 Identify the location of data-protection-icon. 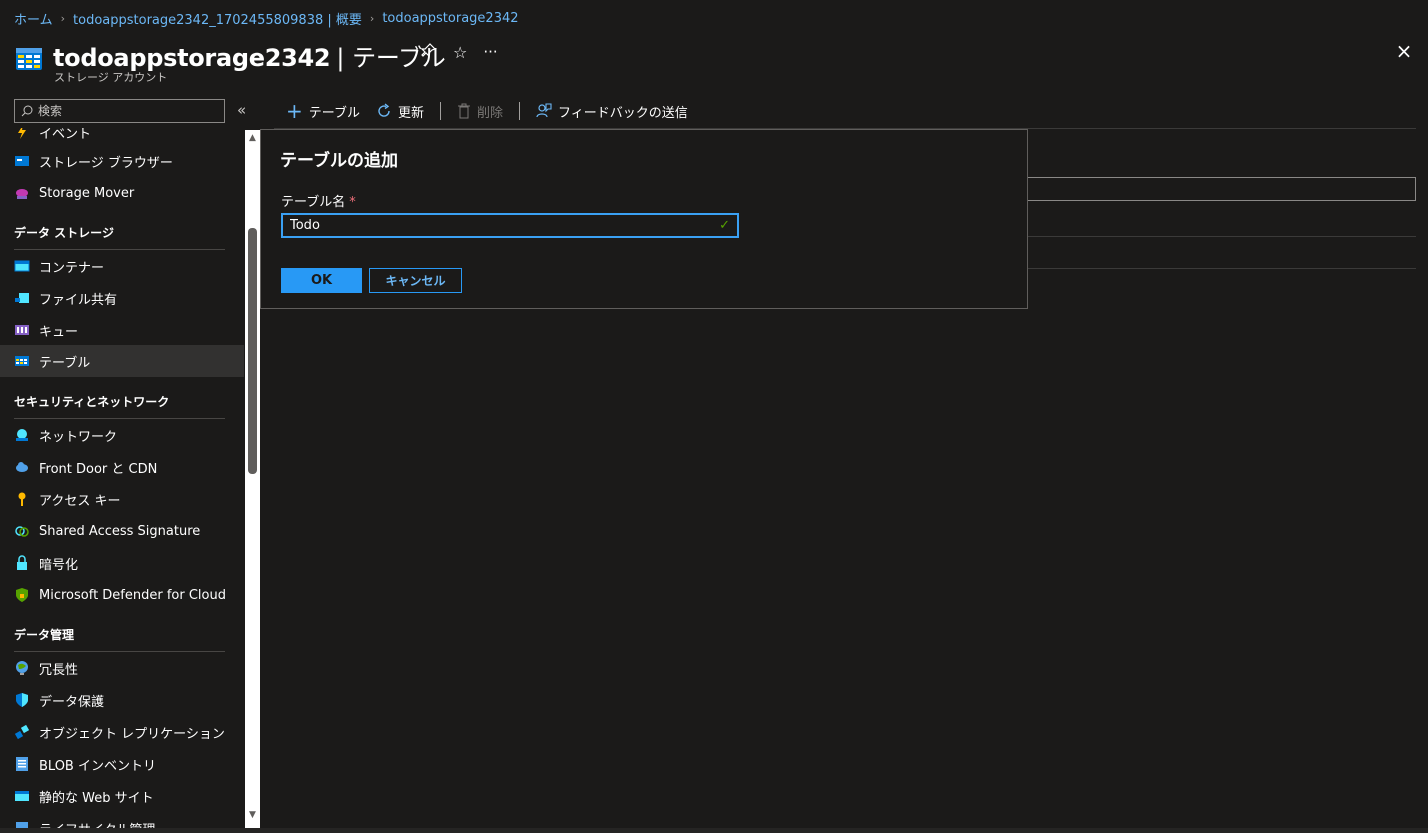
(22, 700).